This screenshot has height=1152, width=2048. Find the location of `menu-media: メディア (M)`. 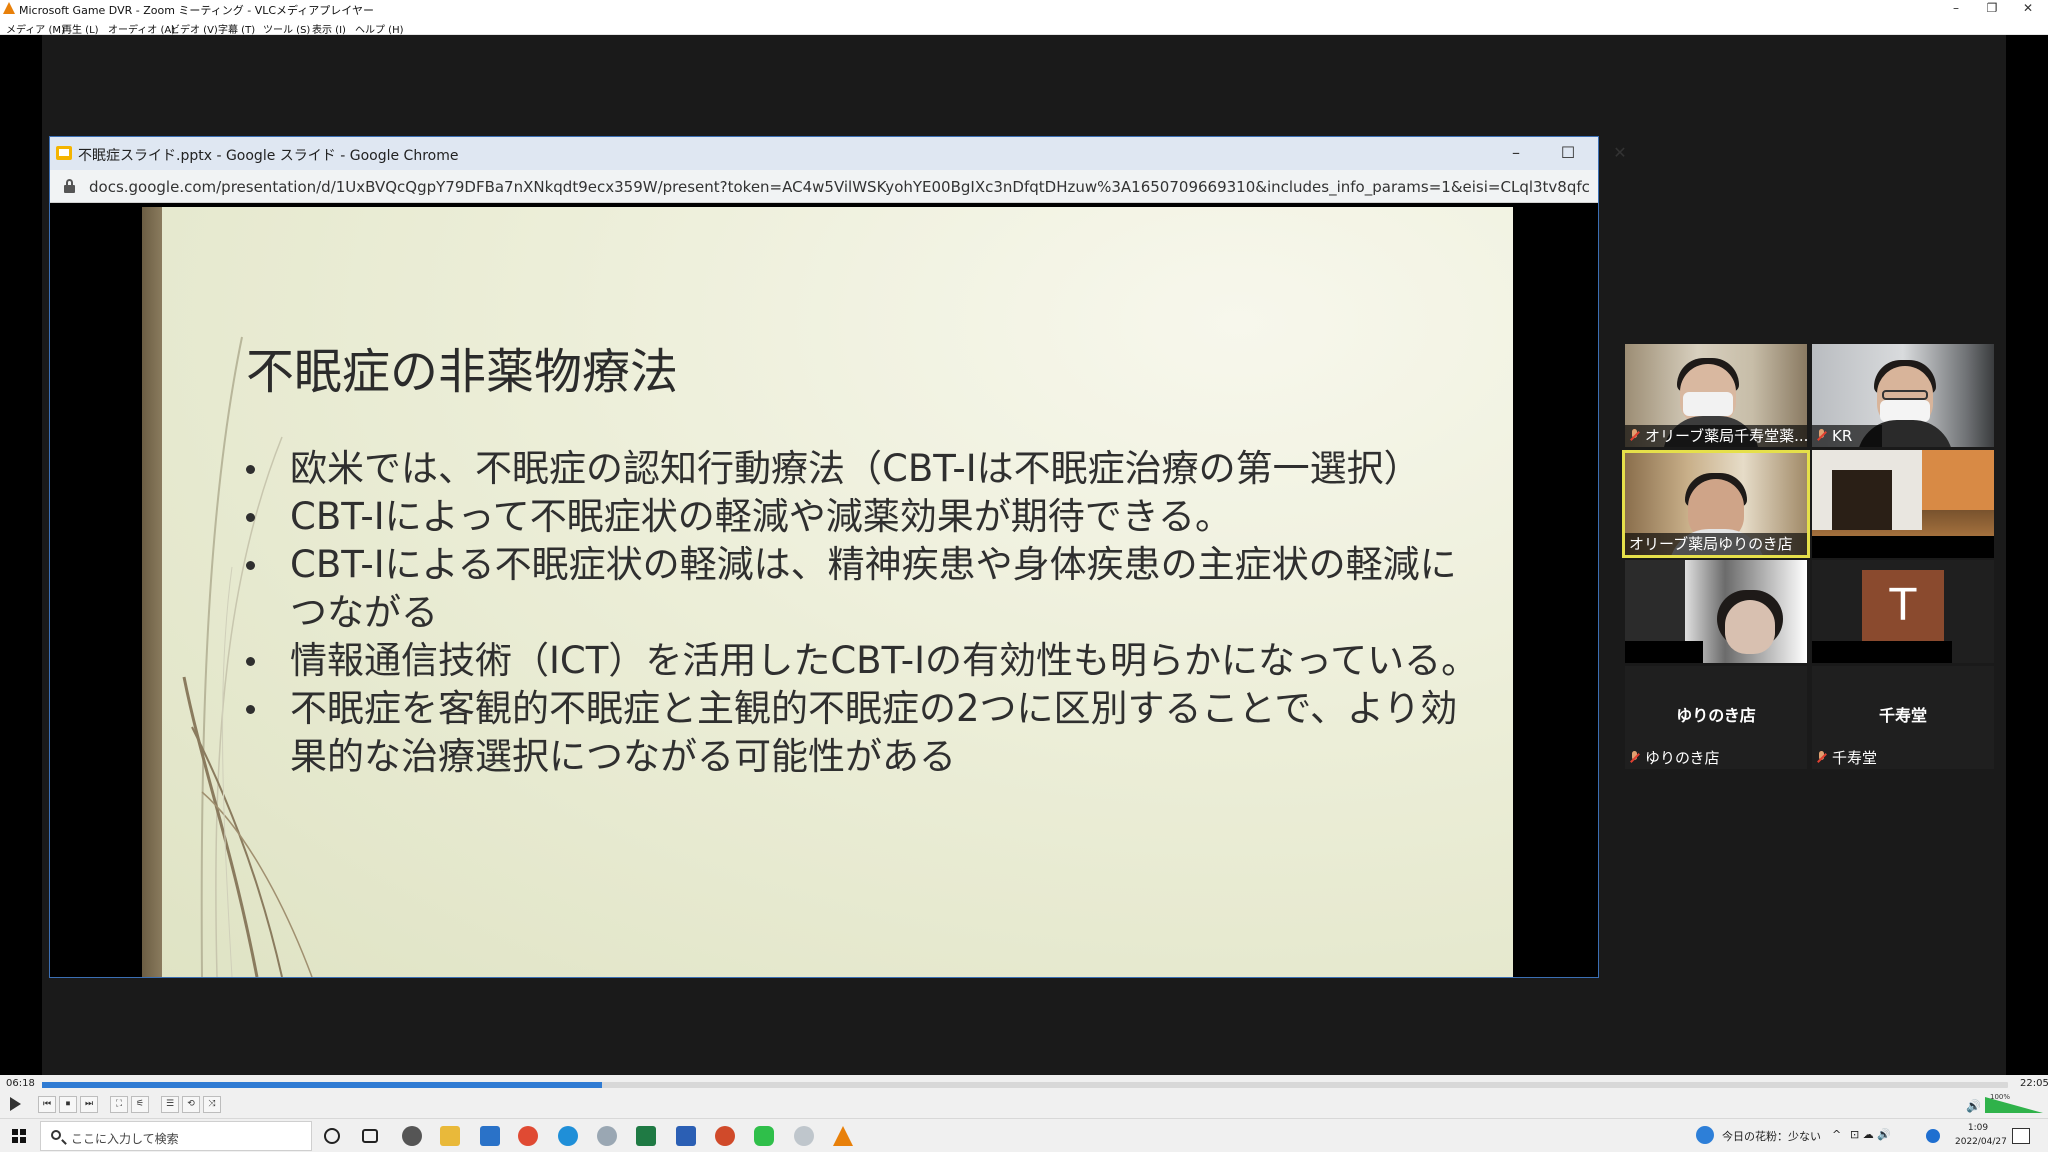

menu-media: メディア (M) is located at coordinates (35, 28).